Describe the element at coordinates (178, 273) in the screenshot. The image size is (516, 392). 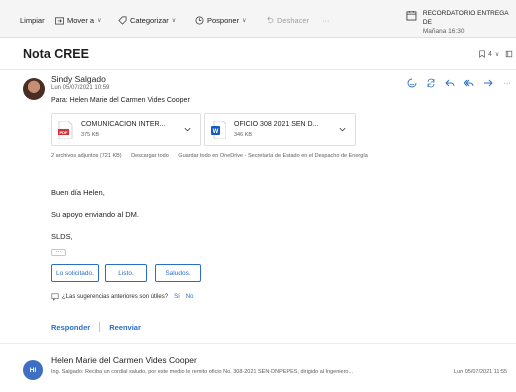
I see `suggested-reply-button: Saludos.` at that location.